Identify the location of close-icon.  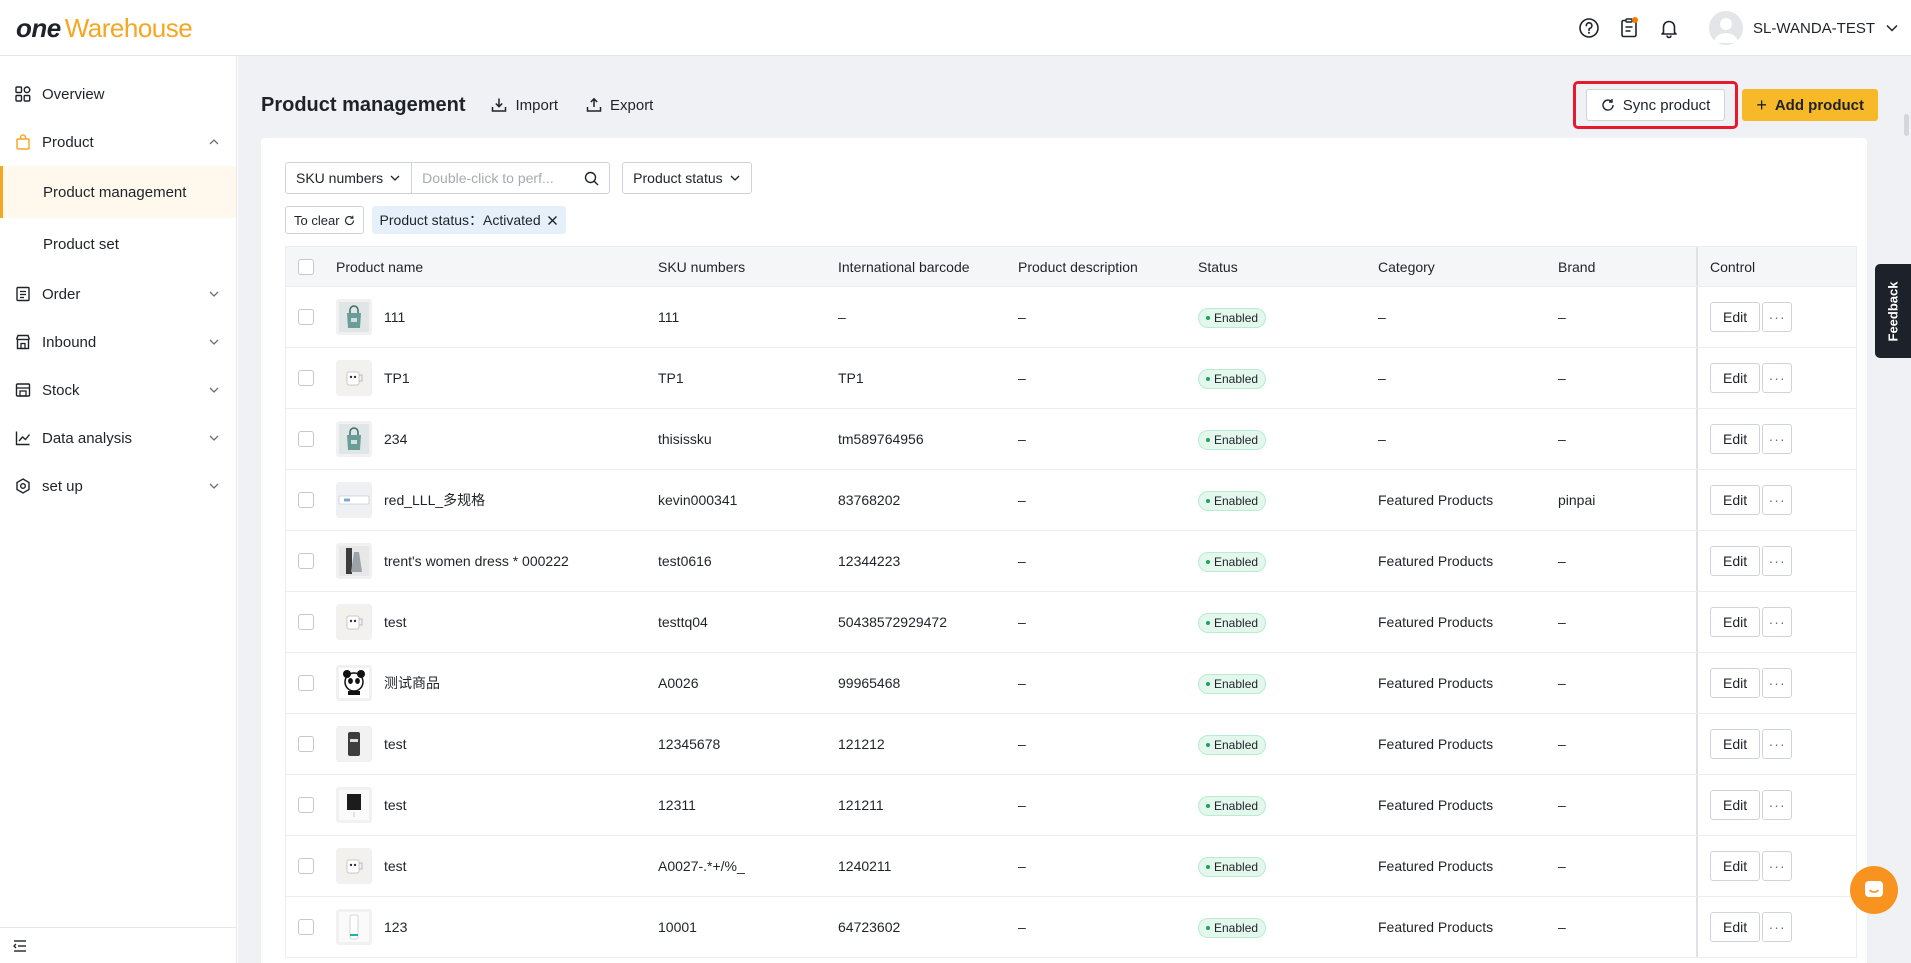
(552, 220).